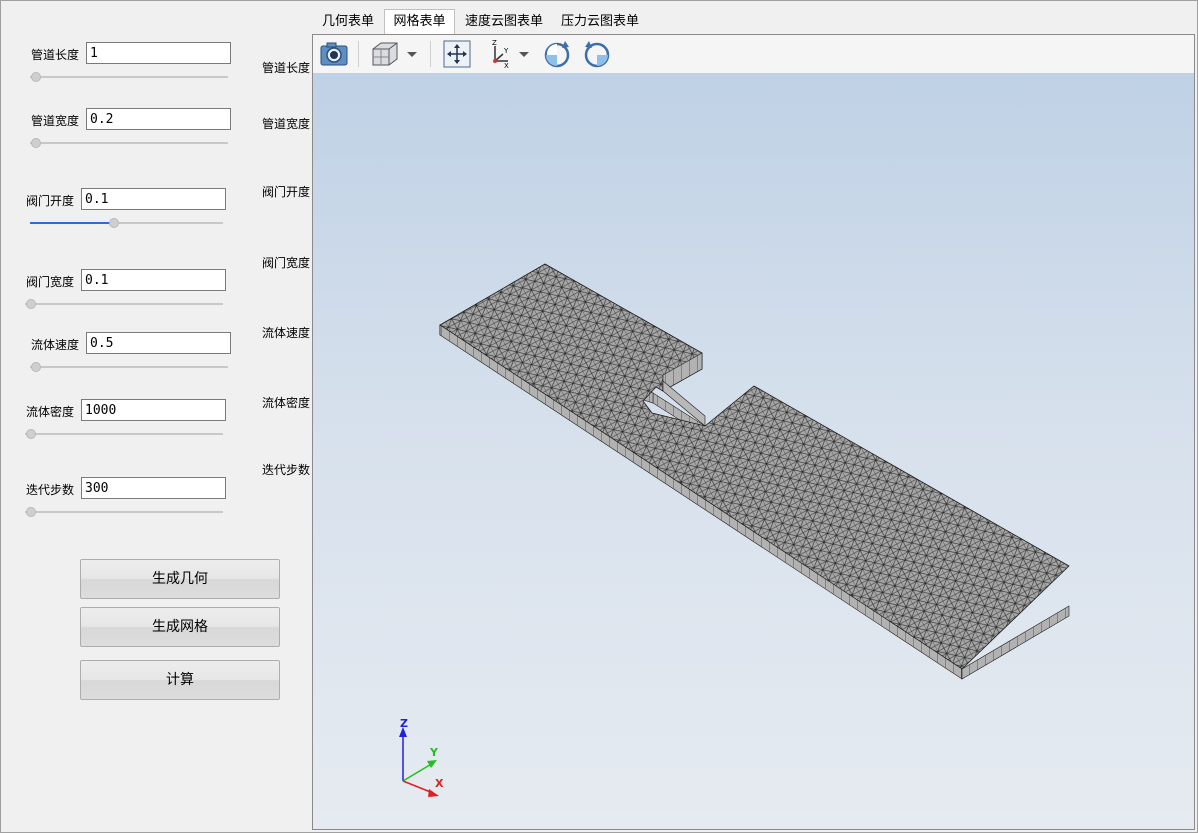 The height and width of the screenshot is (833, 1198). What do you see at coordinates (153, 488) in the screenshot?
I see `iteration-steps-input` at bounding box center [153, 488].